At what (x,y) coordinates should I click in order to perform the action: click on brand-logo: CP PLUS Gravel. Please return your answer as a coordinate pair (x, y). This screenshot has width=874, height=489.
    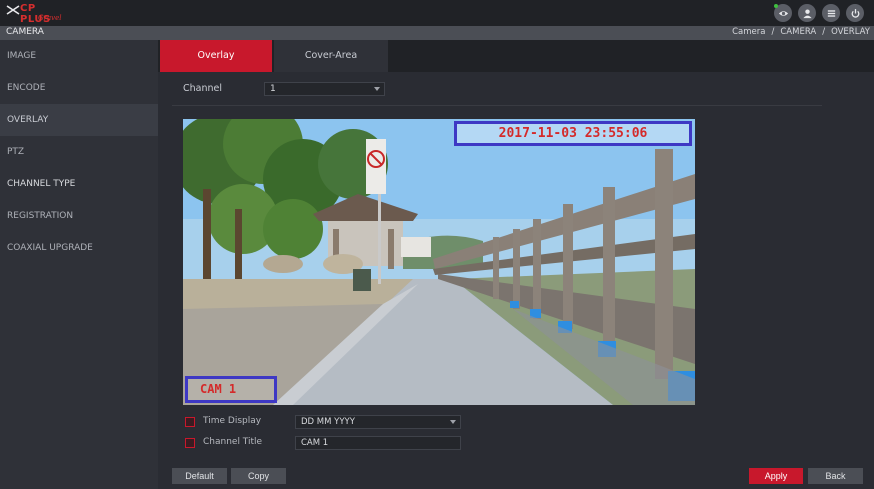
    Looking at the image, I should click on (36, 14).